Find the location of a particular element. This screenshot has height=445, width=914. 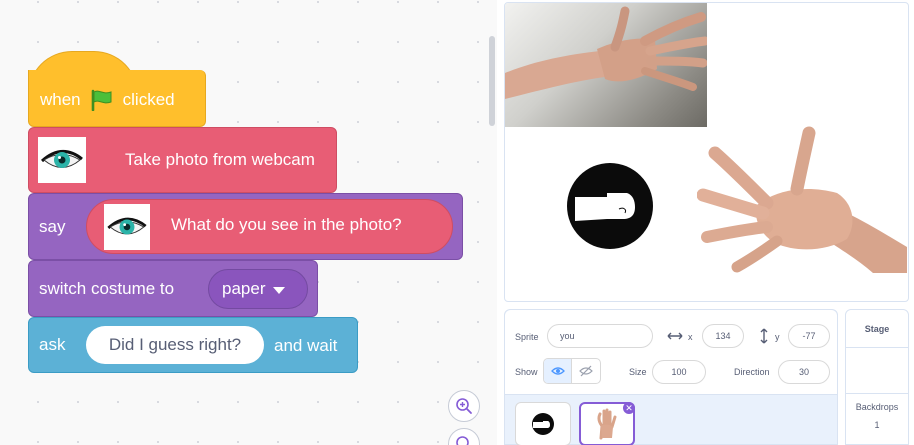

costume-dropdown: paper is located at coordinates (258, 289).